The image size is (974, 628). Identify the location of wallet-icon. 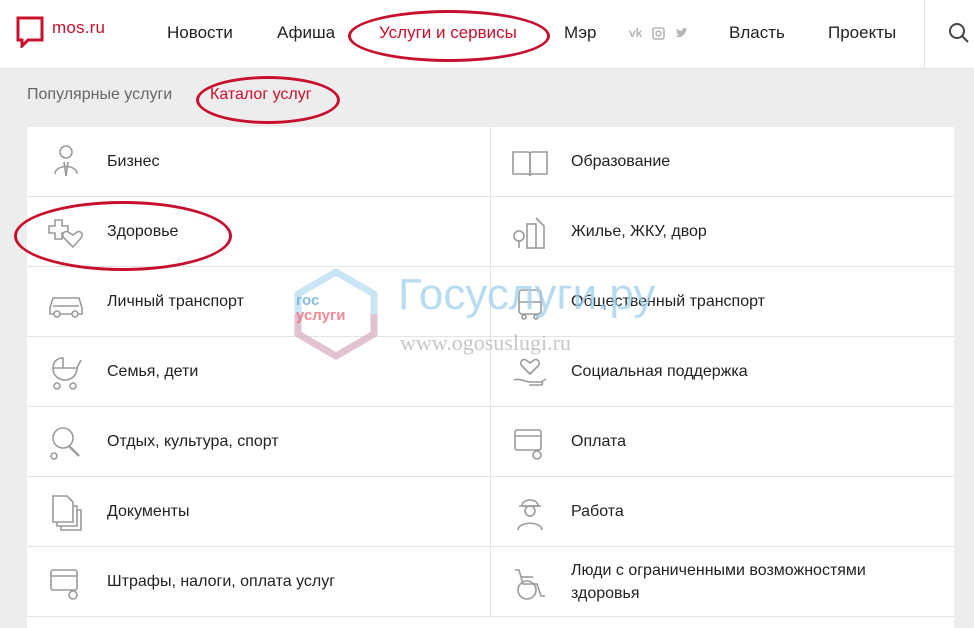
(528, 444).